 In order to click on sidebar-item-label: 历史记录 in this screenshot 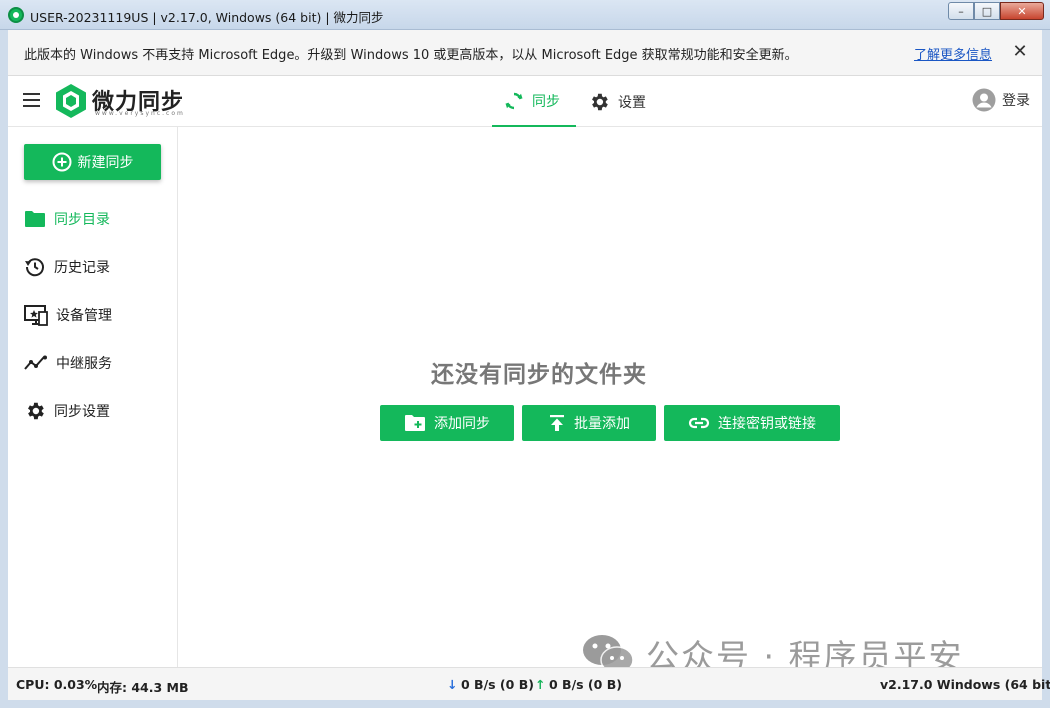, I will do `click(82, 268)`.